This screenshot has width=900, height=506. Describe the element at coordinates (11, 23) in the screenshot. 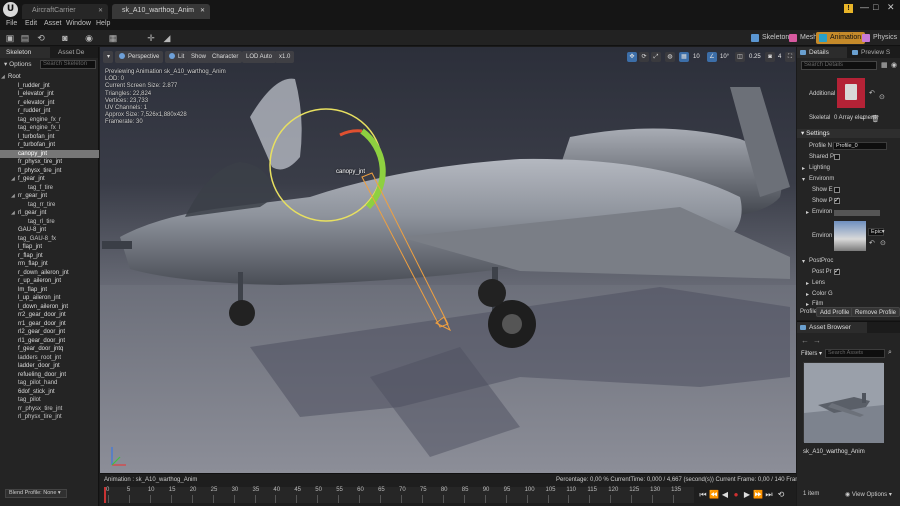

I see `menu-file: File` at that location.